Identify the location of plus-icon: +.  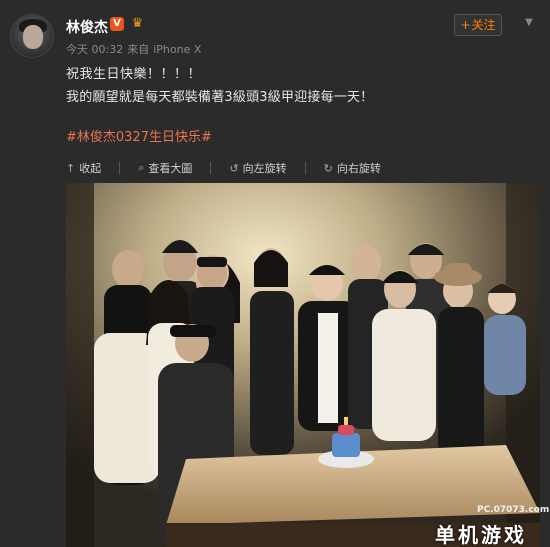
(465, 25).